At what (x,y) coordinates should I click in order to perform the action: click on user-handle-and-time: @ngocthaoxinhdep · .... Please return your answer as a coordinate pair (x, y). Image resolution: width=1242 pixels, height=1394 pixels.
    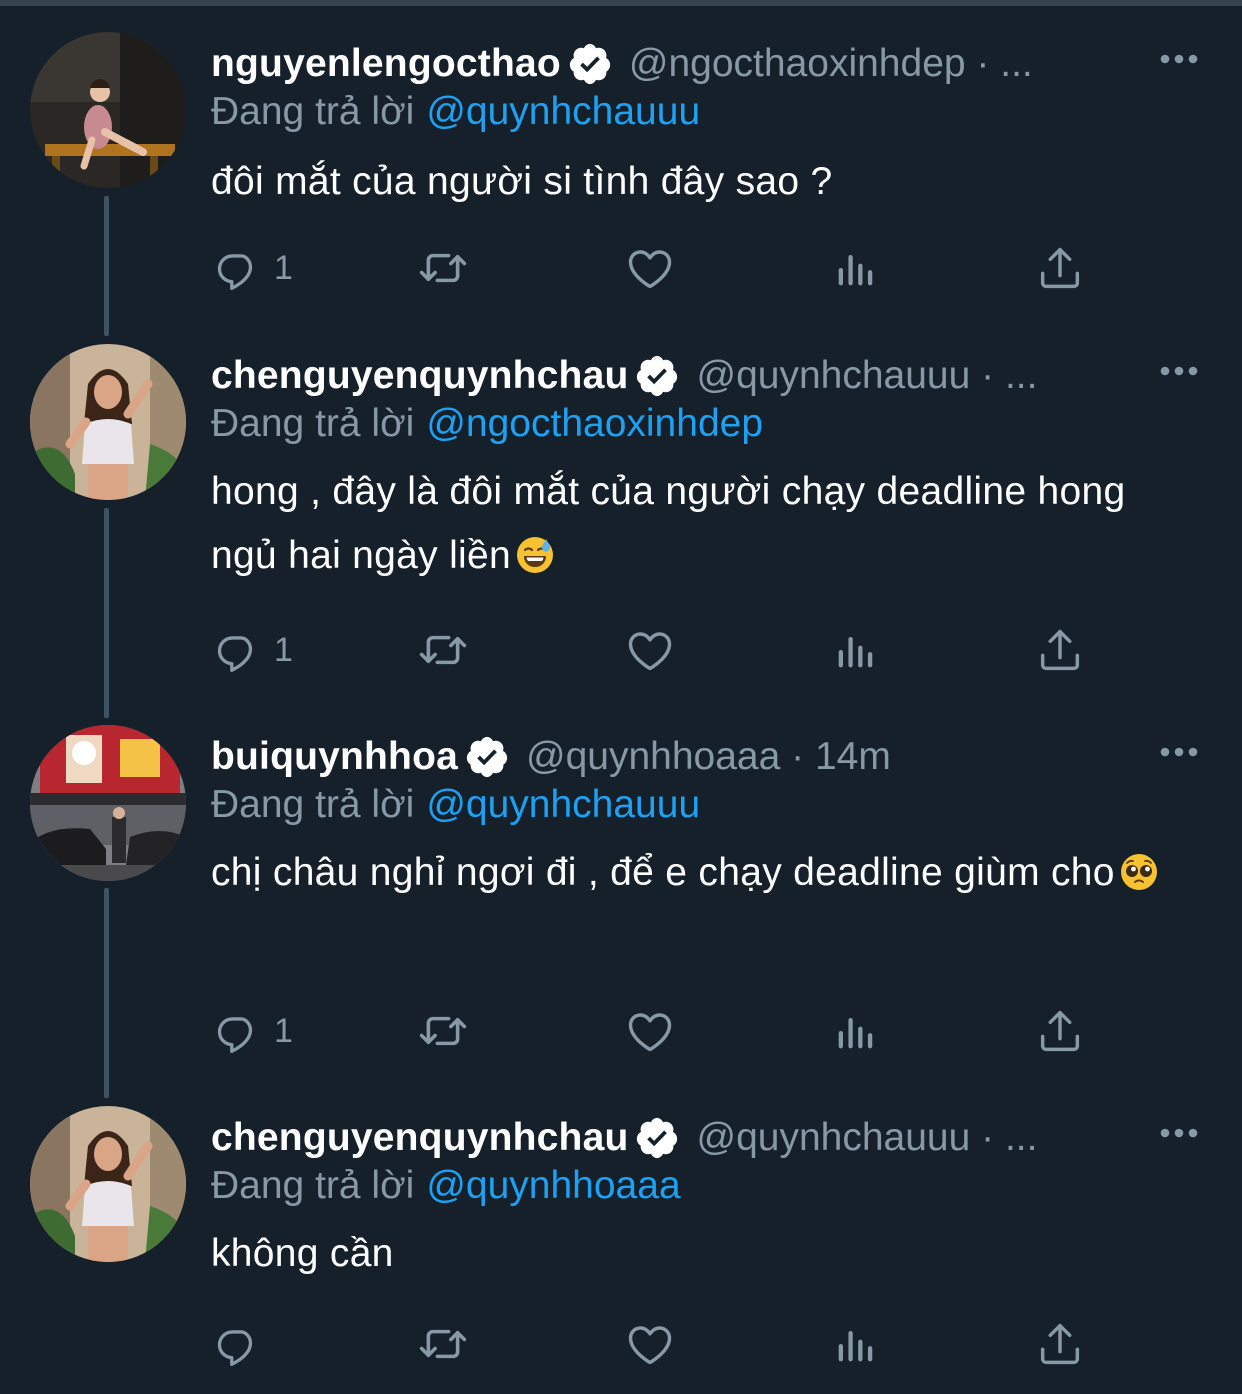
    Looking at the image, I should click on (831, 64).